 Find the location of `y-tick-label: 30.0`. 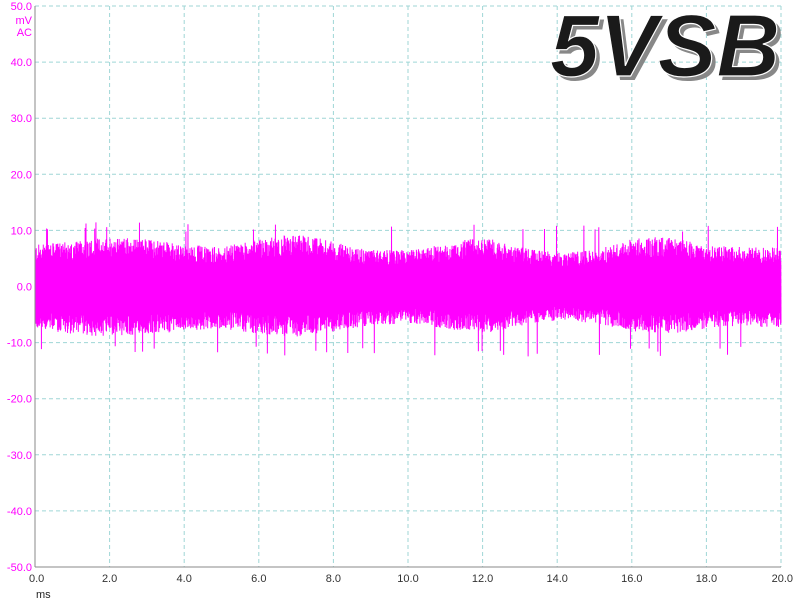

y-tick-label: 30.0 is located at coordinates (21, 119).